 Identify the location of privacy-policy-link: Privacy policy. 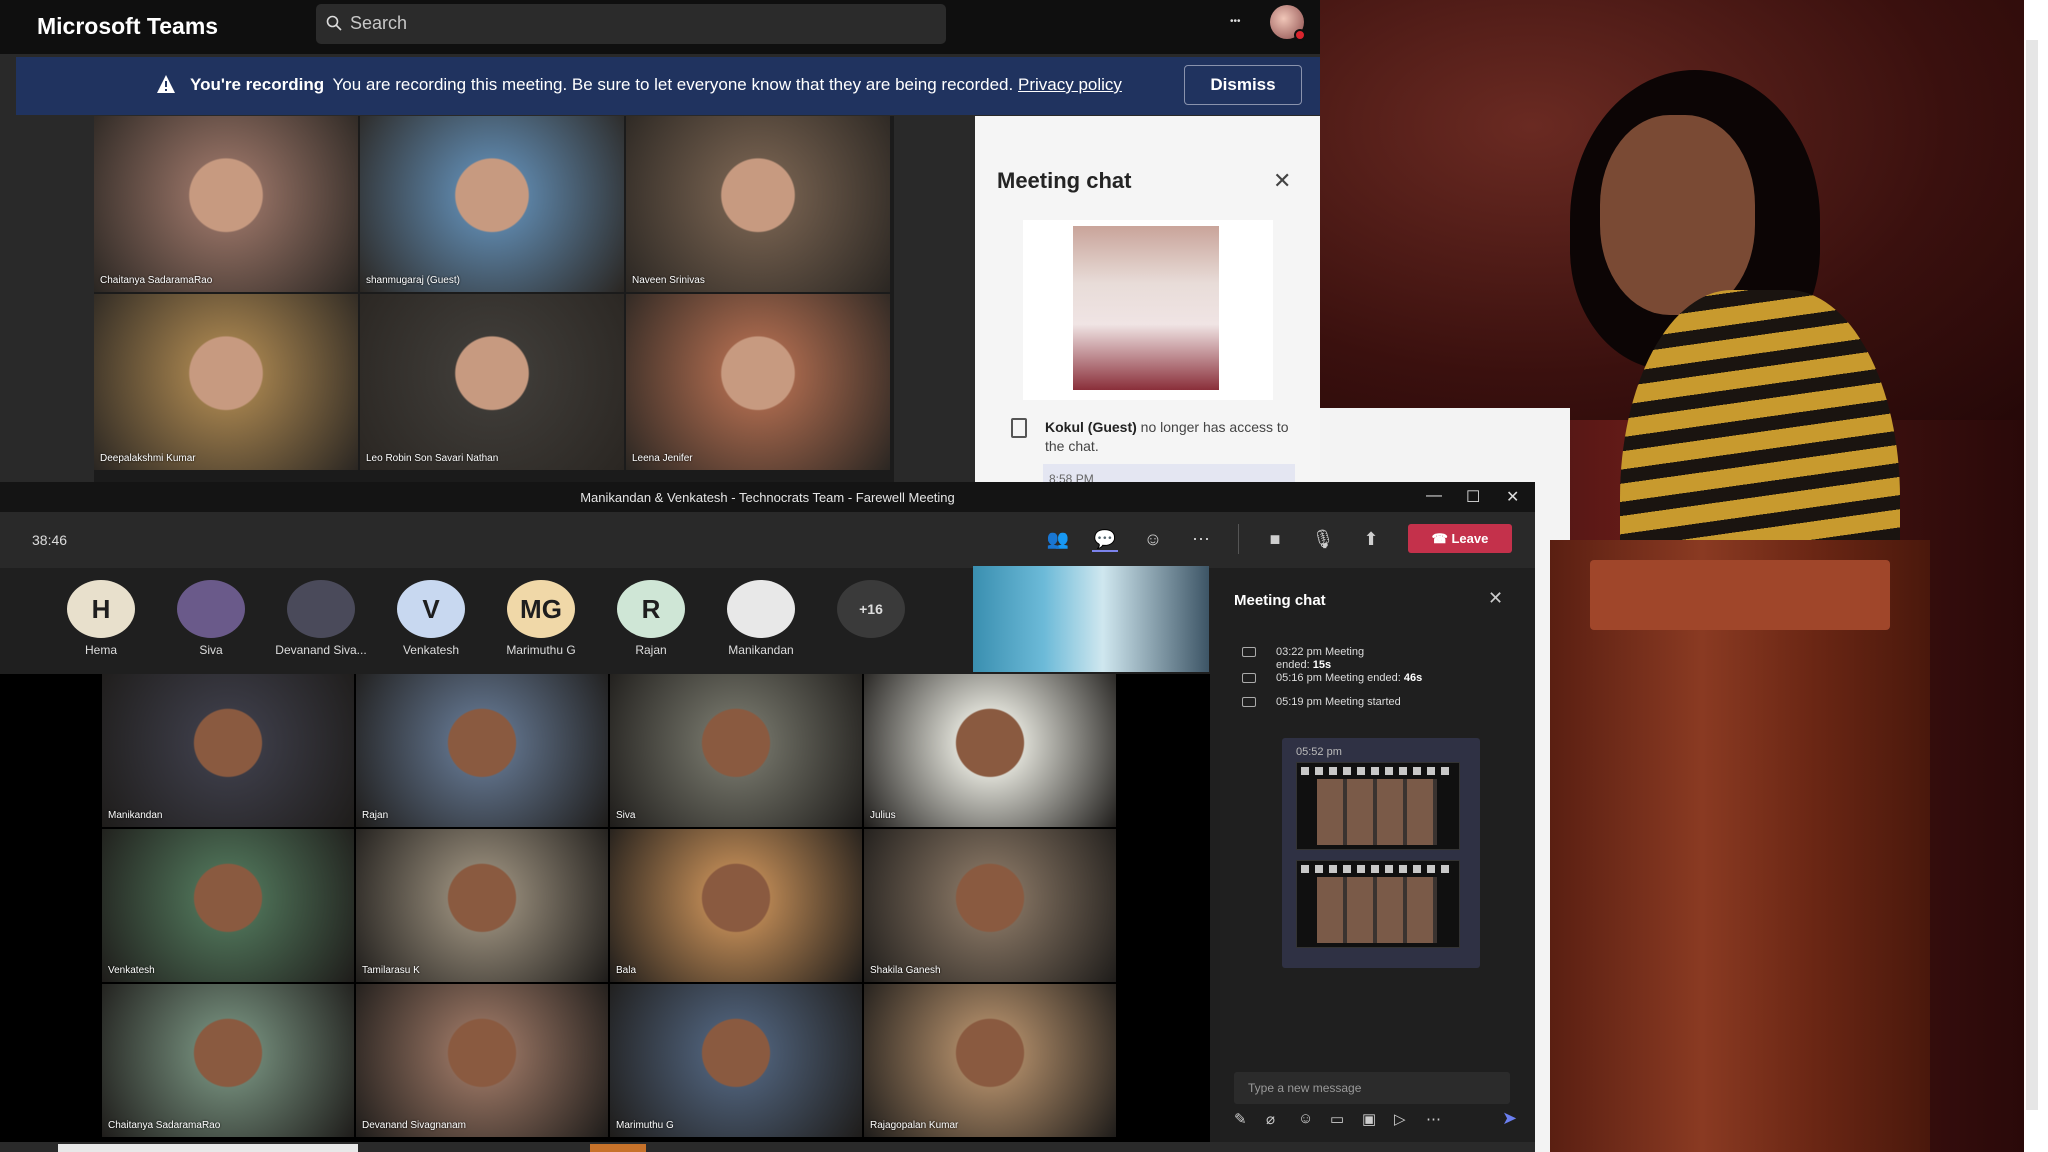
(1070, 84).